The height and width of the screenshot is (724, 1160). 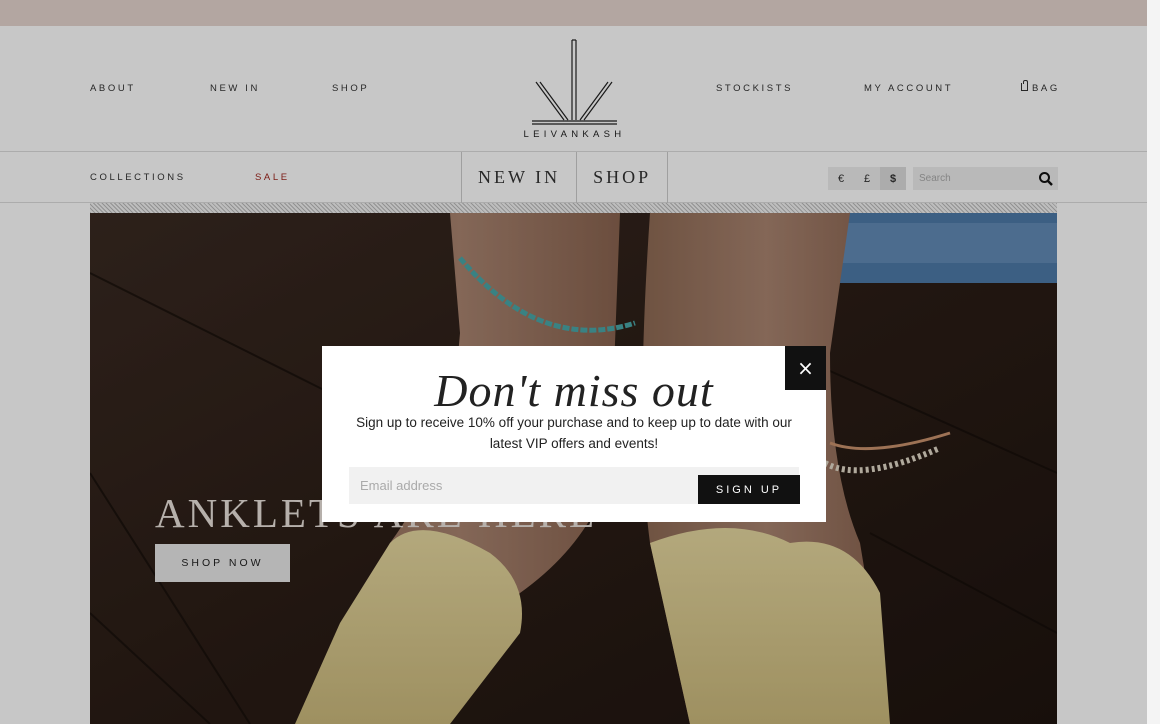 I want to click on sign-up-button: SIGN UP, so click(x=749, y=489).